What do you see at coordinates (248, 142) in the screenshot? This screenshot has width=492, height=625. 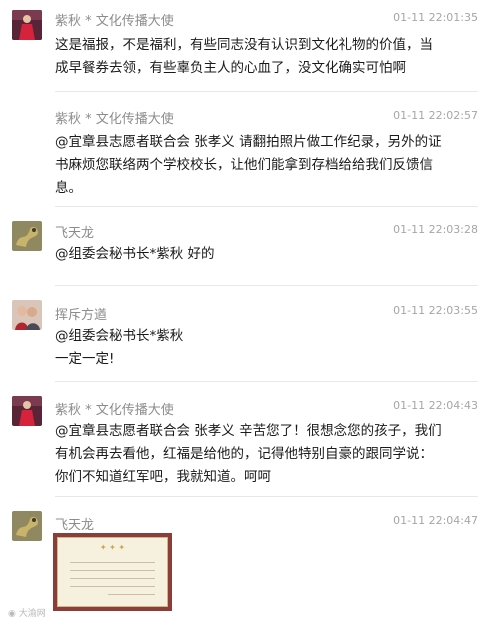 I see `message-line: @宜章县志愿者联合会 张孝义 请翻拍照片做工作纪录，另外的证` at bounding box center [248, 142].